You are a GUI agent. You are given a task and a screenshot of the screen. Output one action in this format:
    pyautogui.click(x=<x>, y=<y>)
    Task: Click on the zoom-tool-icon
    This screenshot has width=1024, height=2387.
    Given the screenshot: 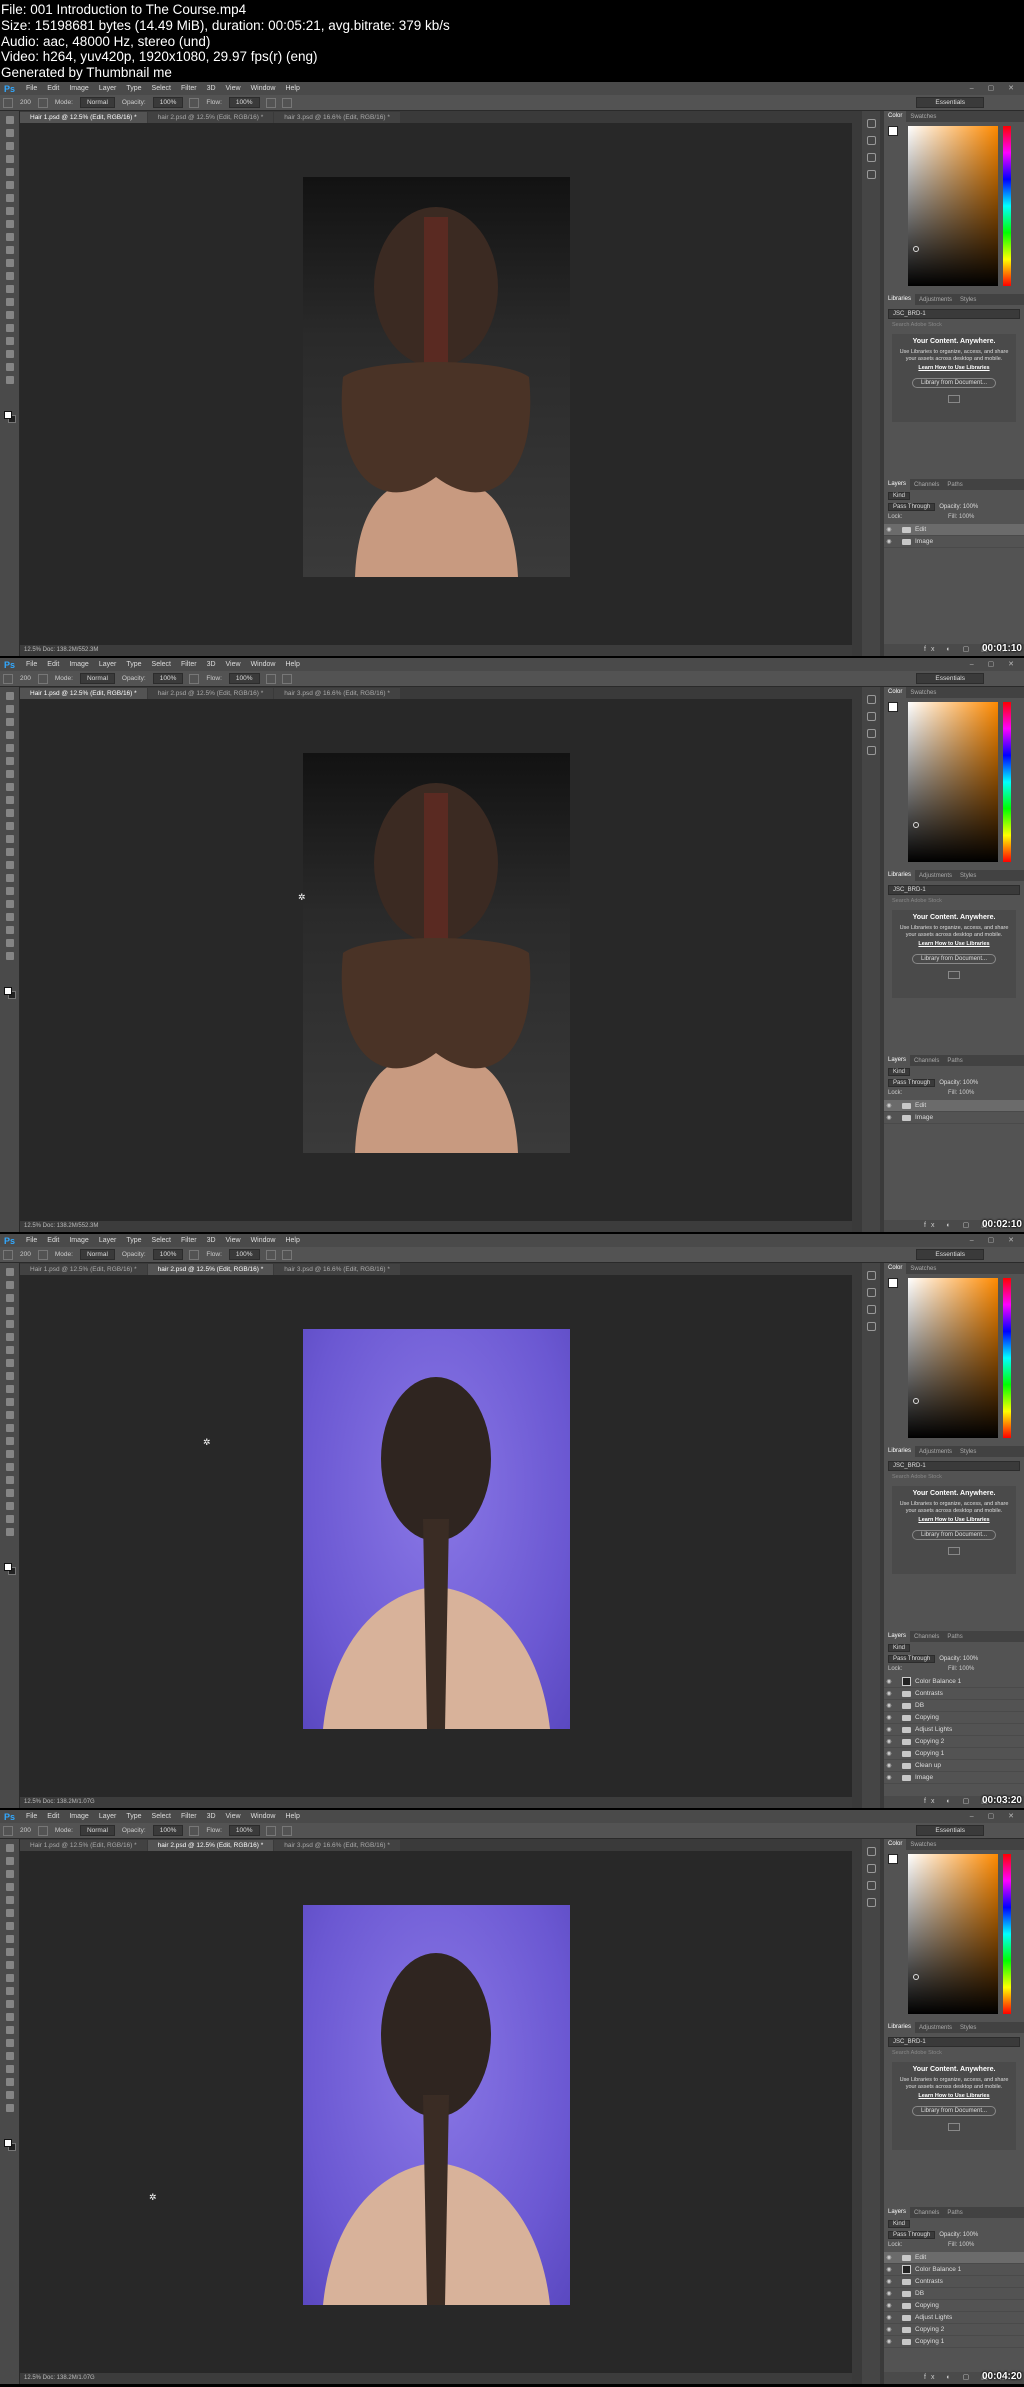 What is the action you would take?
    pyautogui.click(x=9, y=1519)
    